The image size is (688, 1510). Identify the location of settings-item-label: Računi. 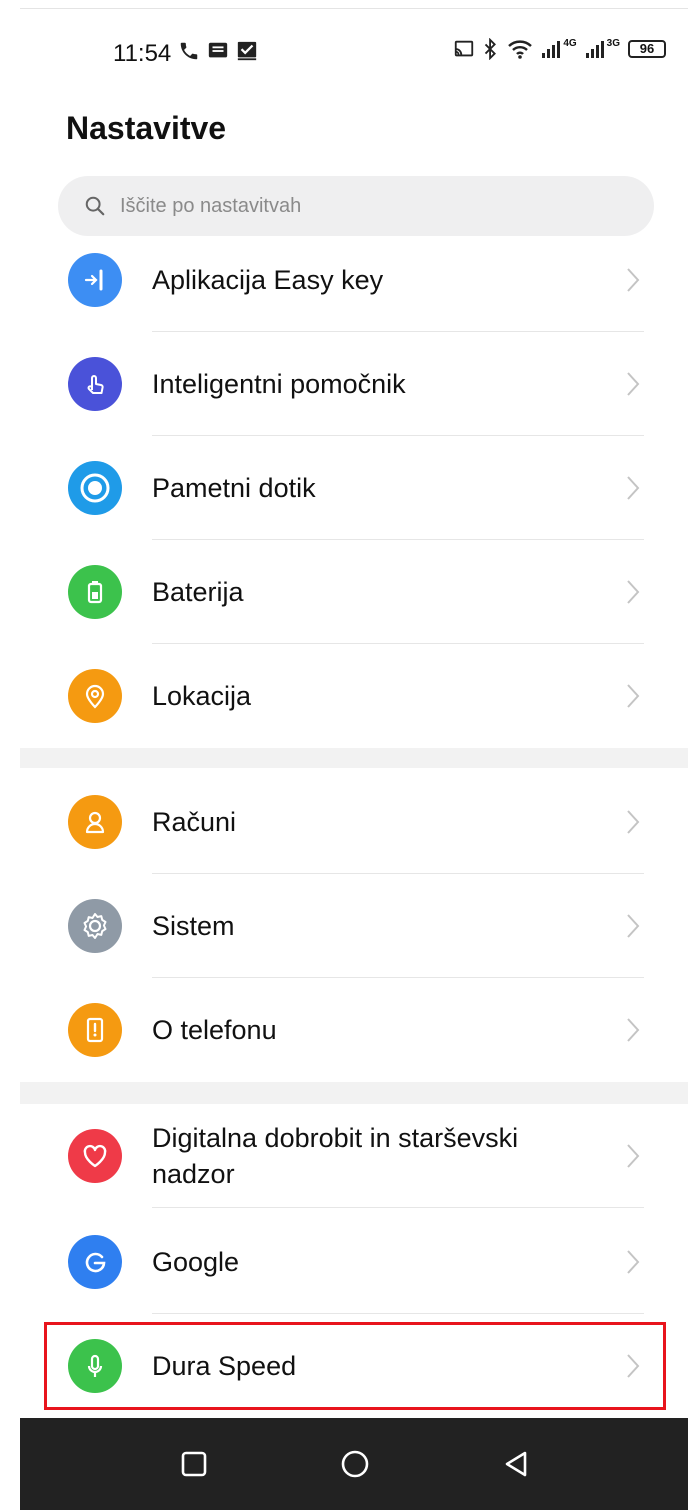
(194, 822).